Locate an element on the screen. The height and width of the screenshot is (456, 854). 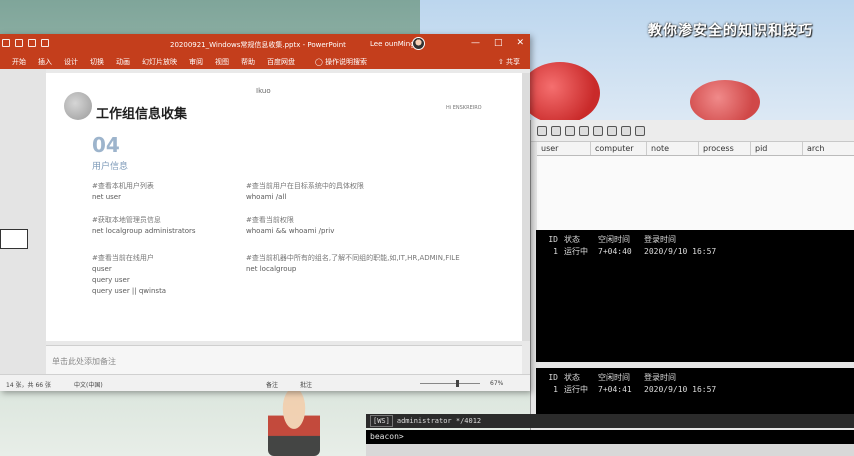
graph-icon is located at coordinates (584, 130).